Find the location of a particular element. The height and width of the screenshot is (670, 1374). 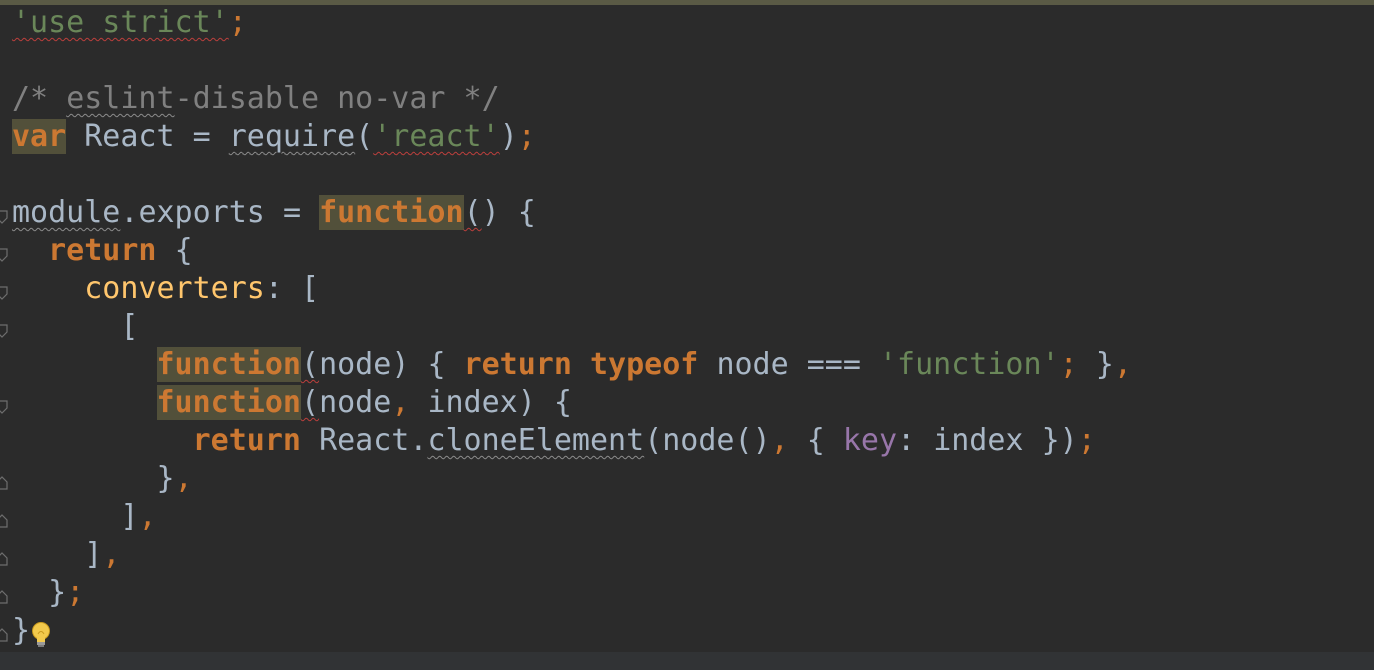

code-line: [ is located at coordinates (572, 327).